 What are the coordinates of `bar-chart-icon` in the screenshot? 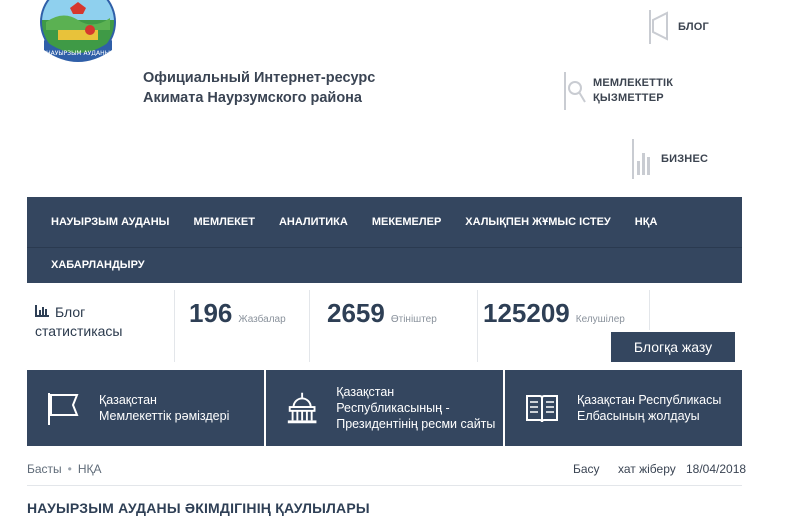 It's located at (42, 312).